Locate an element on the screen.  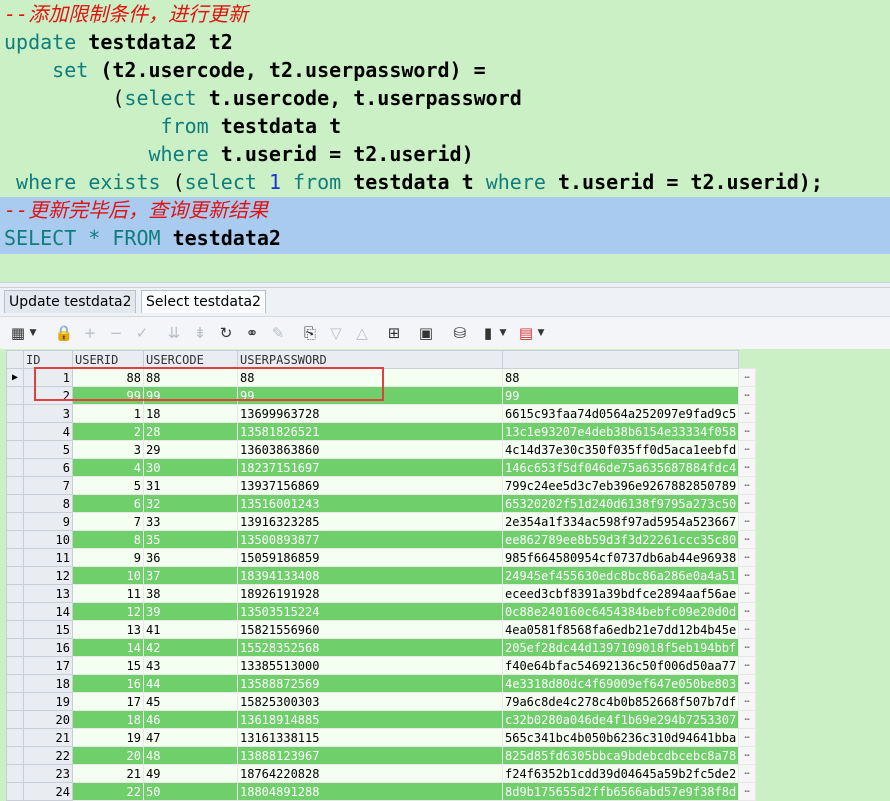
cell-userpassword: 4e3318d80dc4f69009ef647e050be803 is located at coordinates (620, 683).